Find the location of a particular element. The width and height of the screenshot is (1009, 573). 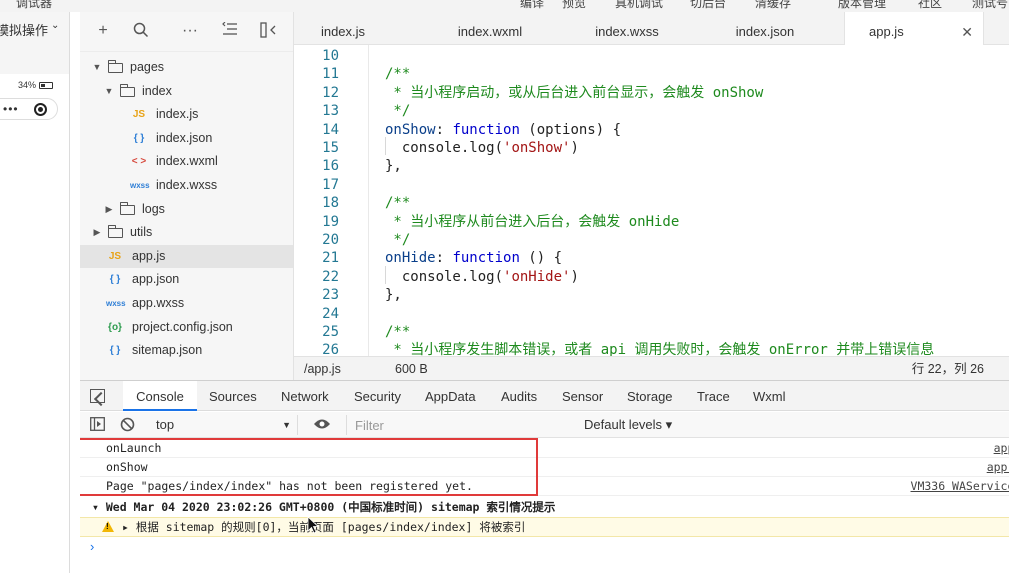

tab-app-js: app.js ✕ is located at coordinates (914, 28).